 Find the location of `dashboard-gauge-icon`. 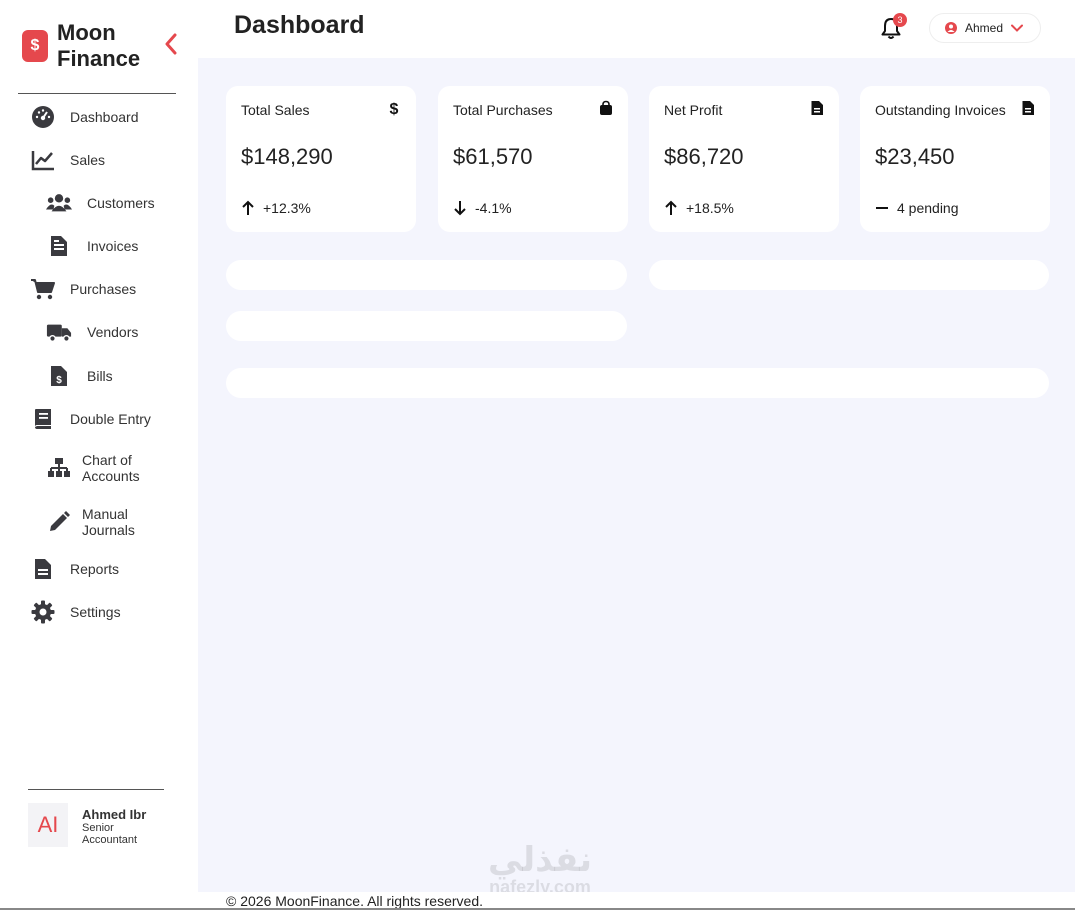

dashboard-gauge-icon is located at coordinates (43, 117).